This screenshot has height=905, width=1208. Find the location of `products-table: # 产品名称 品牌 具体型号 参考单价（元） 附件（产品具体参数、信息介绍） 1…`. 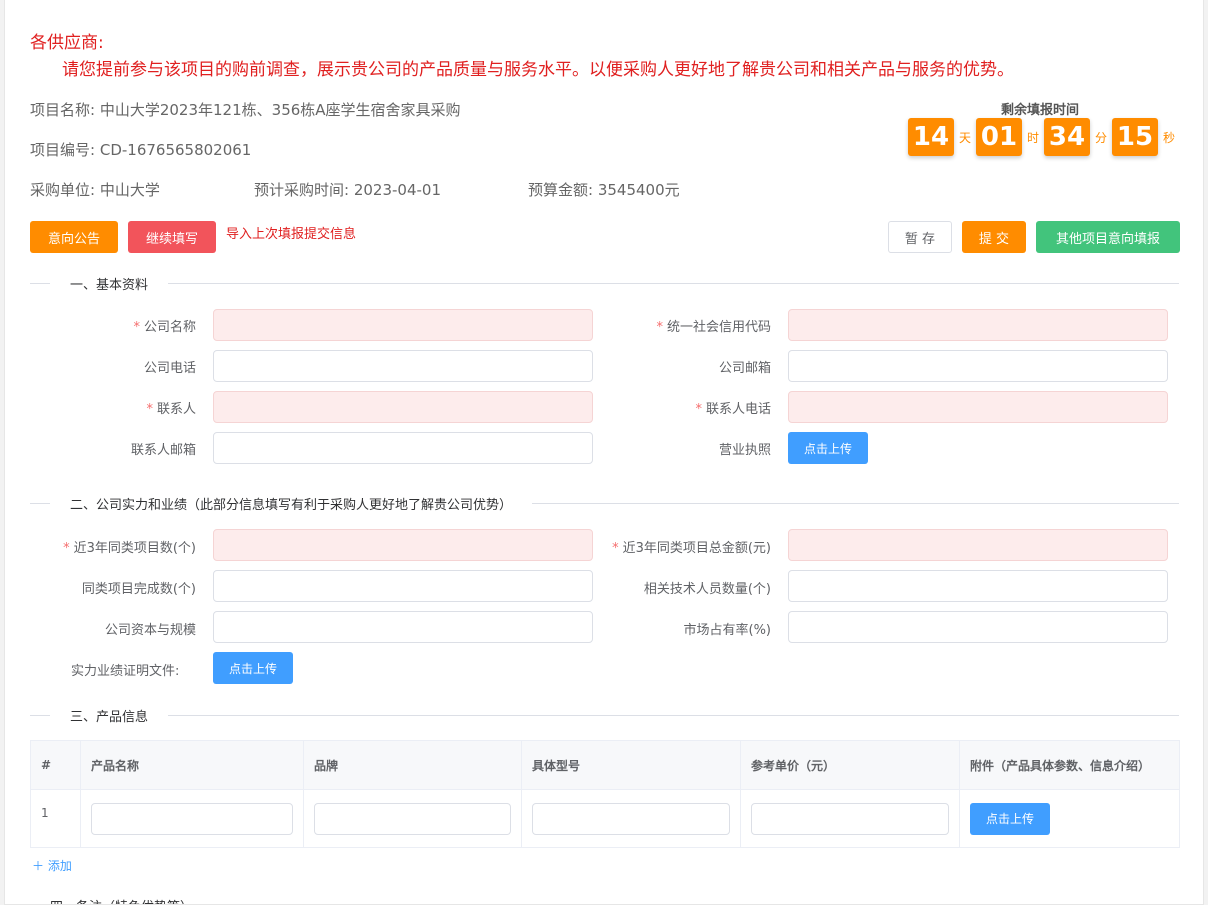

products-table: # 产品名称 品牌 具体型号 参考单价（元） 附件（产品具体参数、信息介绍） 1… is located at coordinates (605, 794).